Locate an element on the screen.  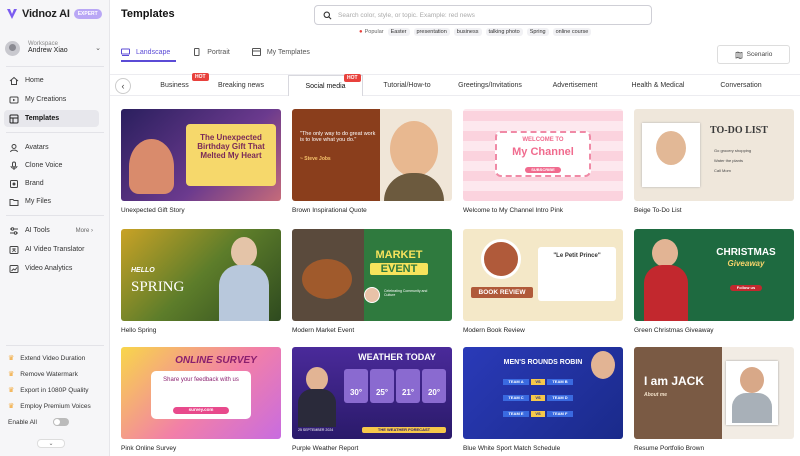
thumbnail-subtitle: Giveaway is located at coordinates (746, 263).